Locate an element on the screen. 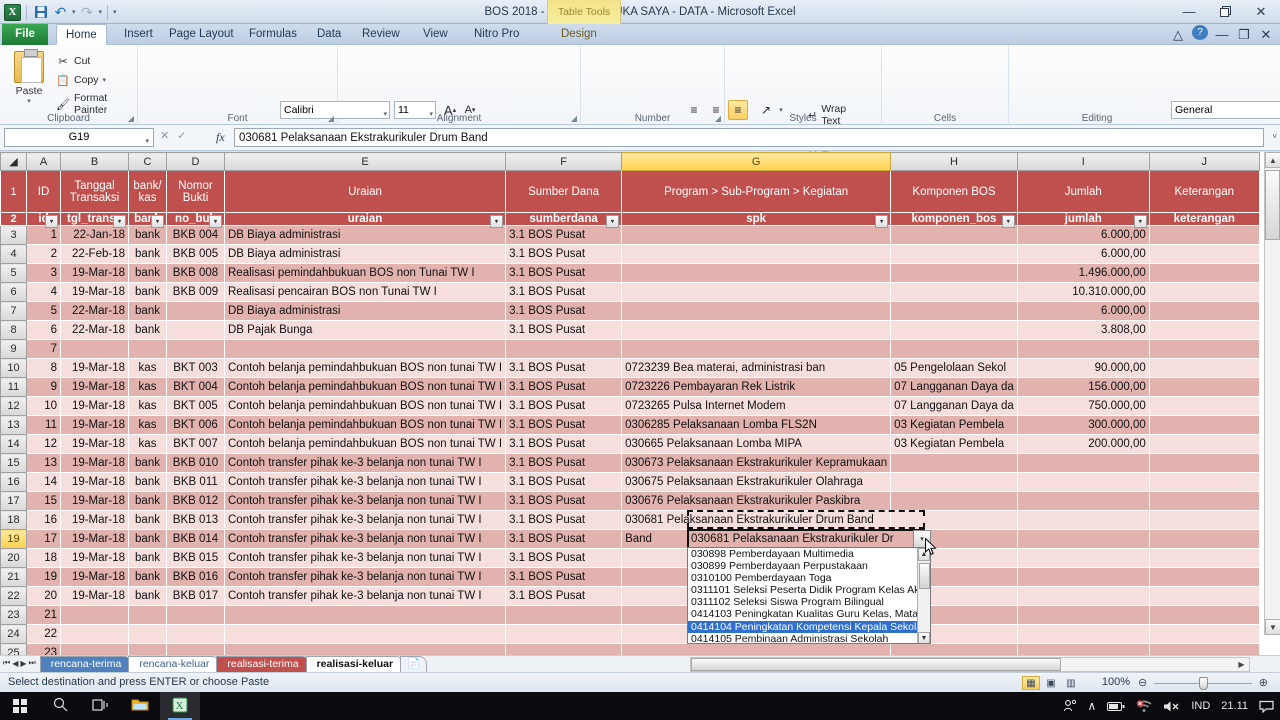 This screenshot has height=720, width=1280. clock: 21.11 is located at coordinates (1234, 706).